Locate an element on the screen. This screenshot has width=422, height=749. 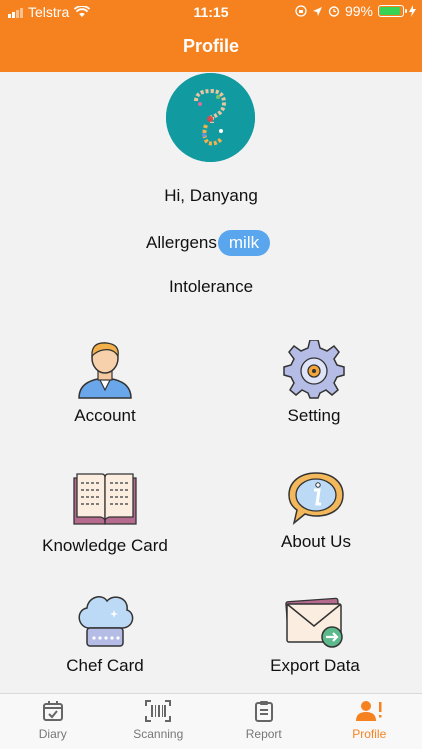
knowledge-card-button: Knowledge Card is located at coordinates (105, 513).